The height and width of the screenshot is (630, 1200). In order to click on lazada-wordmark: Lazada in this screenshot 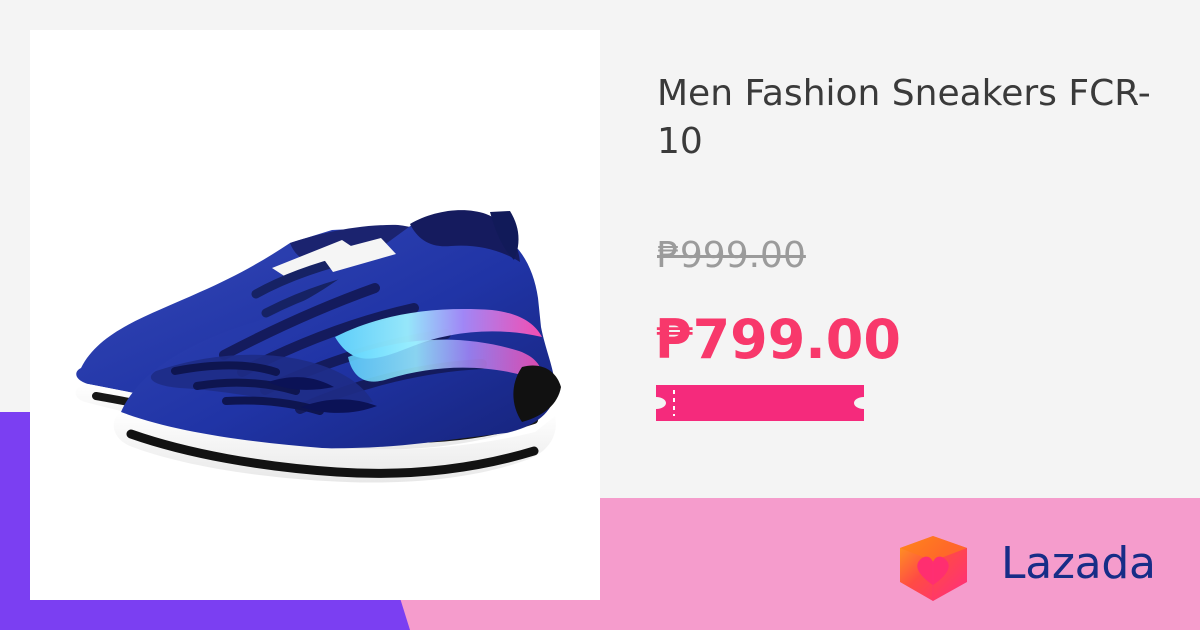, I will do `click(1078, 563)`.